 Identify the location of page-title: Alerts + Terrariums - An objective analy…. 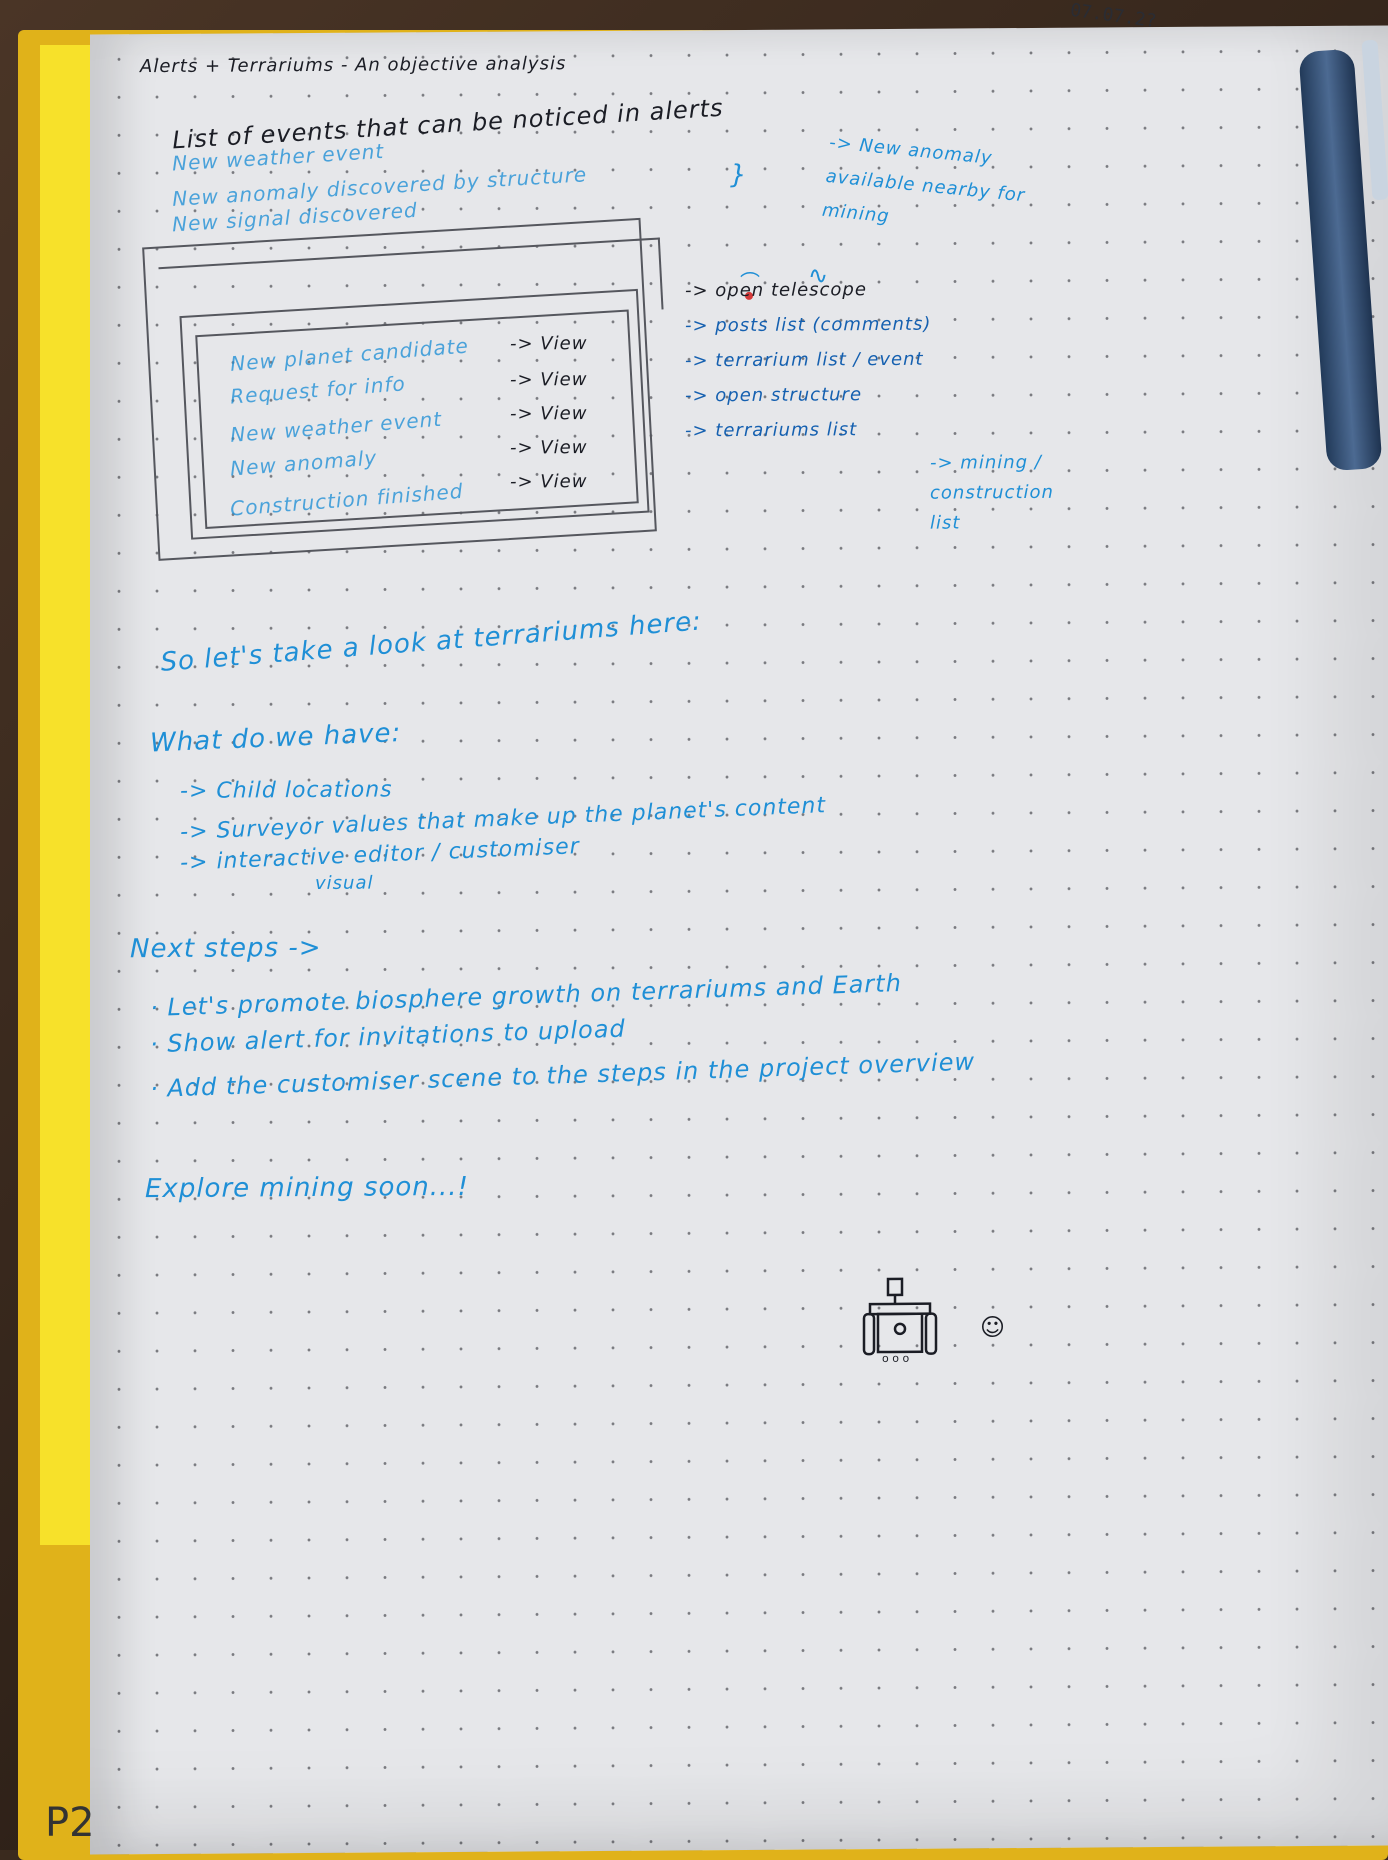
(353, 65).